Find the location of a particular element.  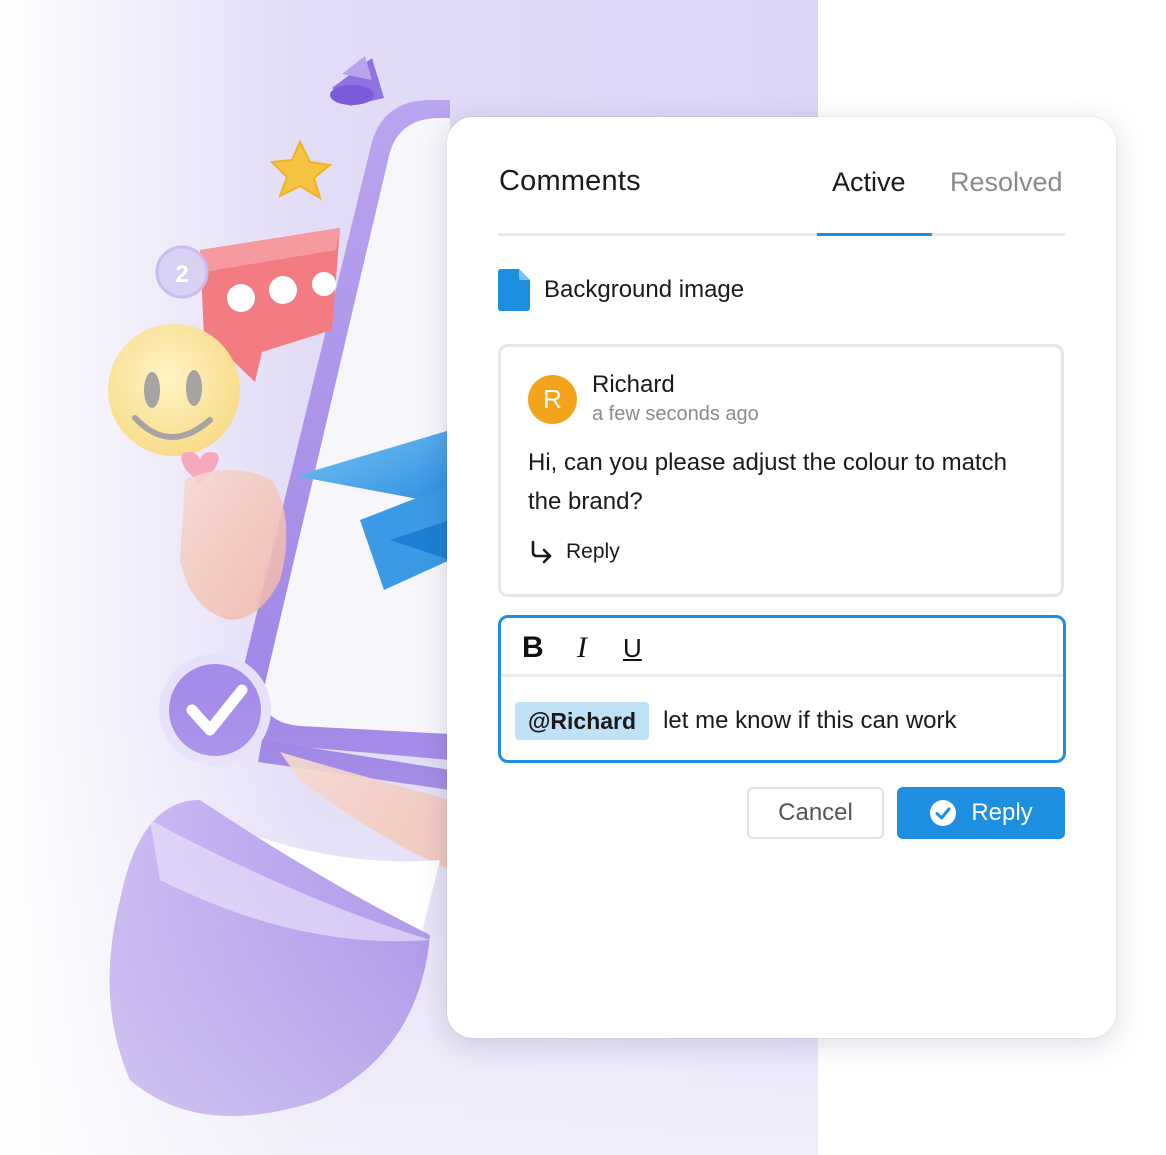

italic-button: I is located at coordinates (582, 648).